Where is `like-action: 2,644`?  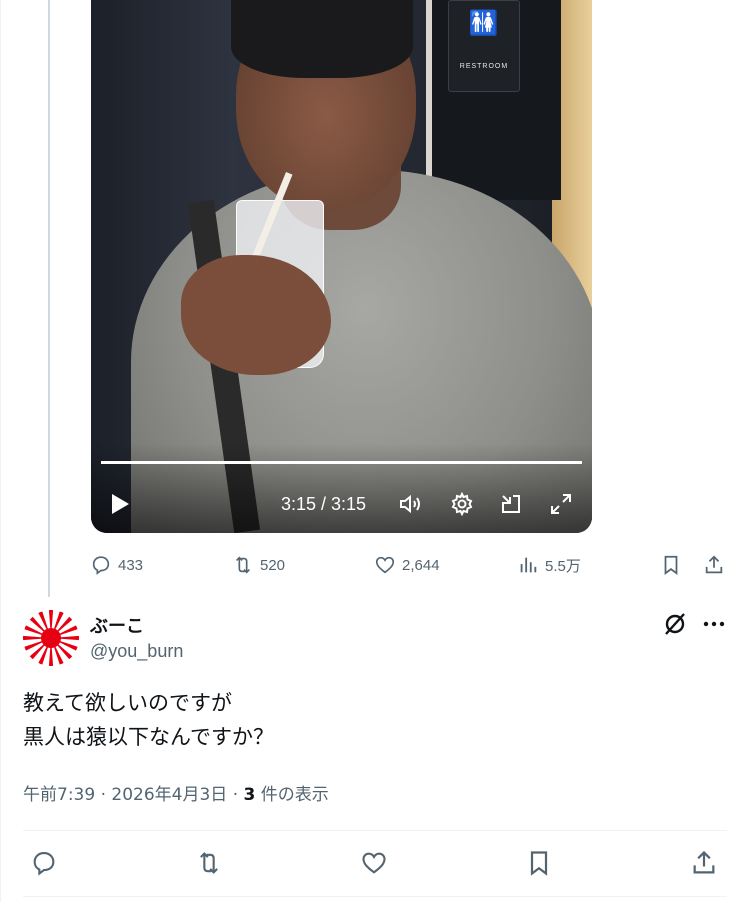 like-action: 2,644 is located at coordinates (407, 565).